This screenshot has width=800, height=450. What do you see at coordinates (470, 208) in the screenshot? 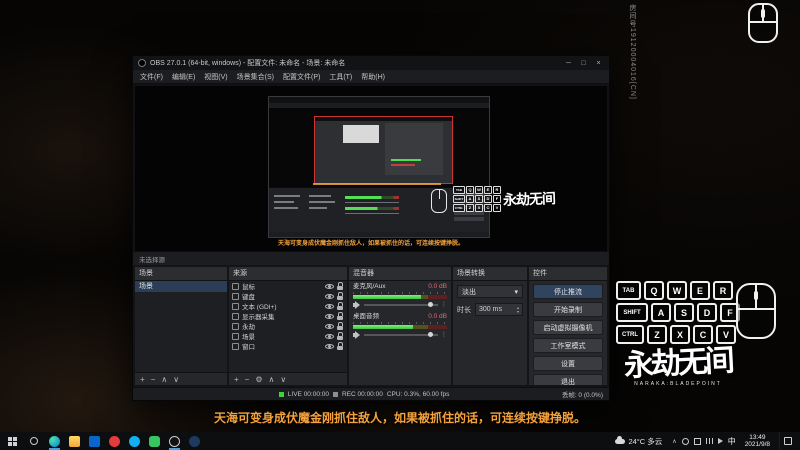
I see `preview-key-z: Z` at bounding box center [470, 208].